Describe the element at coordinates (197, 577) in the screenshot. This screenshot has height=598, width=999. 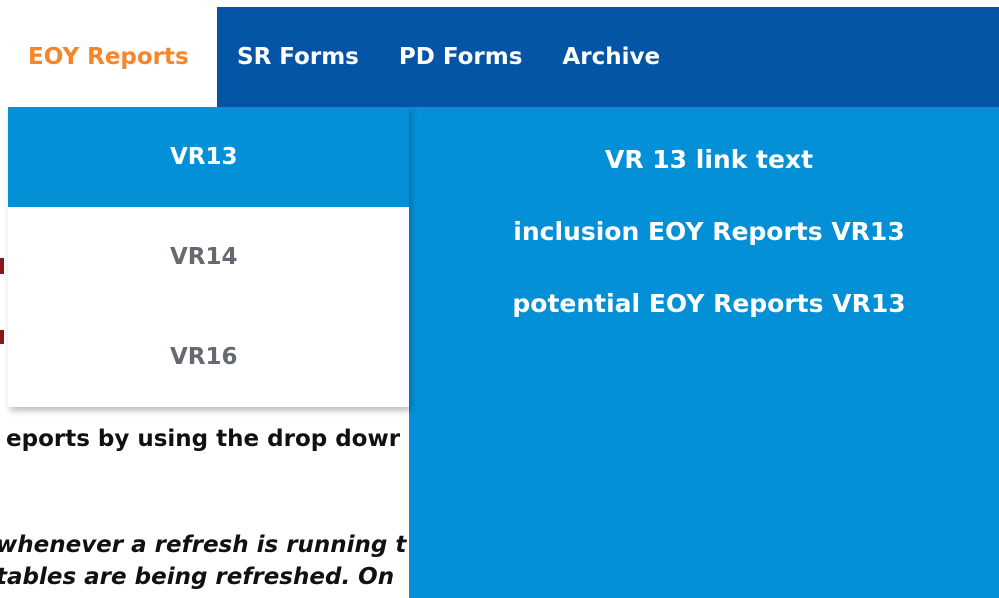
I see `page-note-line-2: tables are being refreshed. On` at that location.